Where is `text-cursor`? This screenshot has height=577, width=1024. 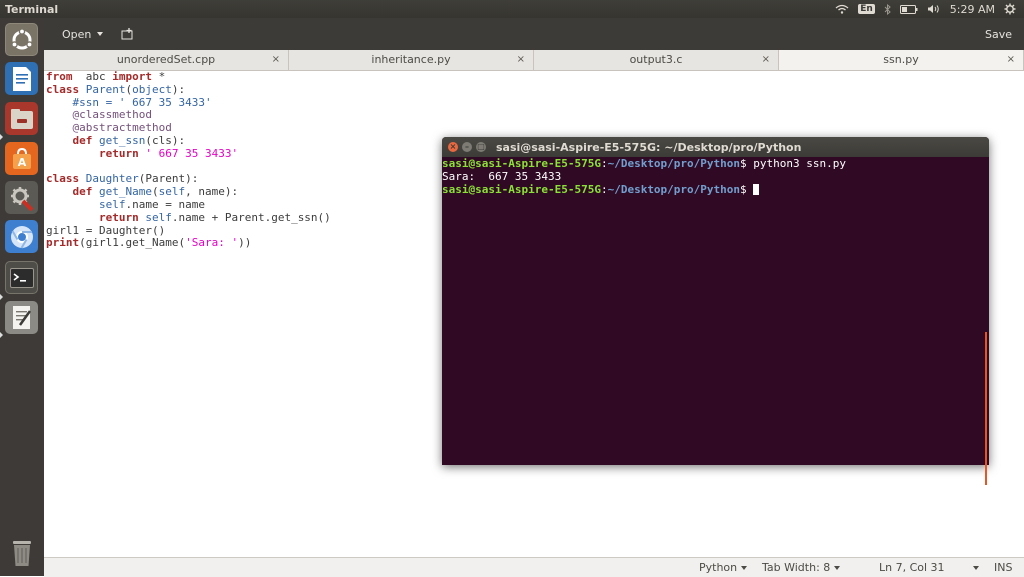
text-cursor is located at coordinates (756, 189).